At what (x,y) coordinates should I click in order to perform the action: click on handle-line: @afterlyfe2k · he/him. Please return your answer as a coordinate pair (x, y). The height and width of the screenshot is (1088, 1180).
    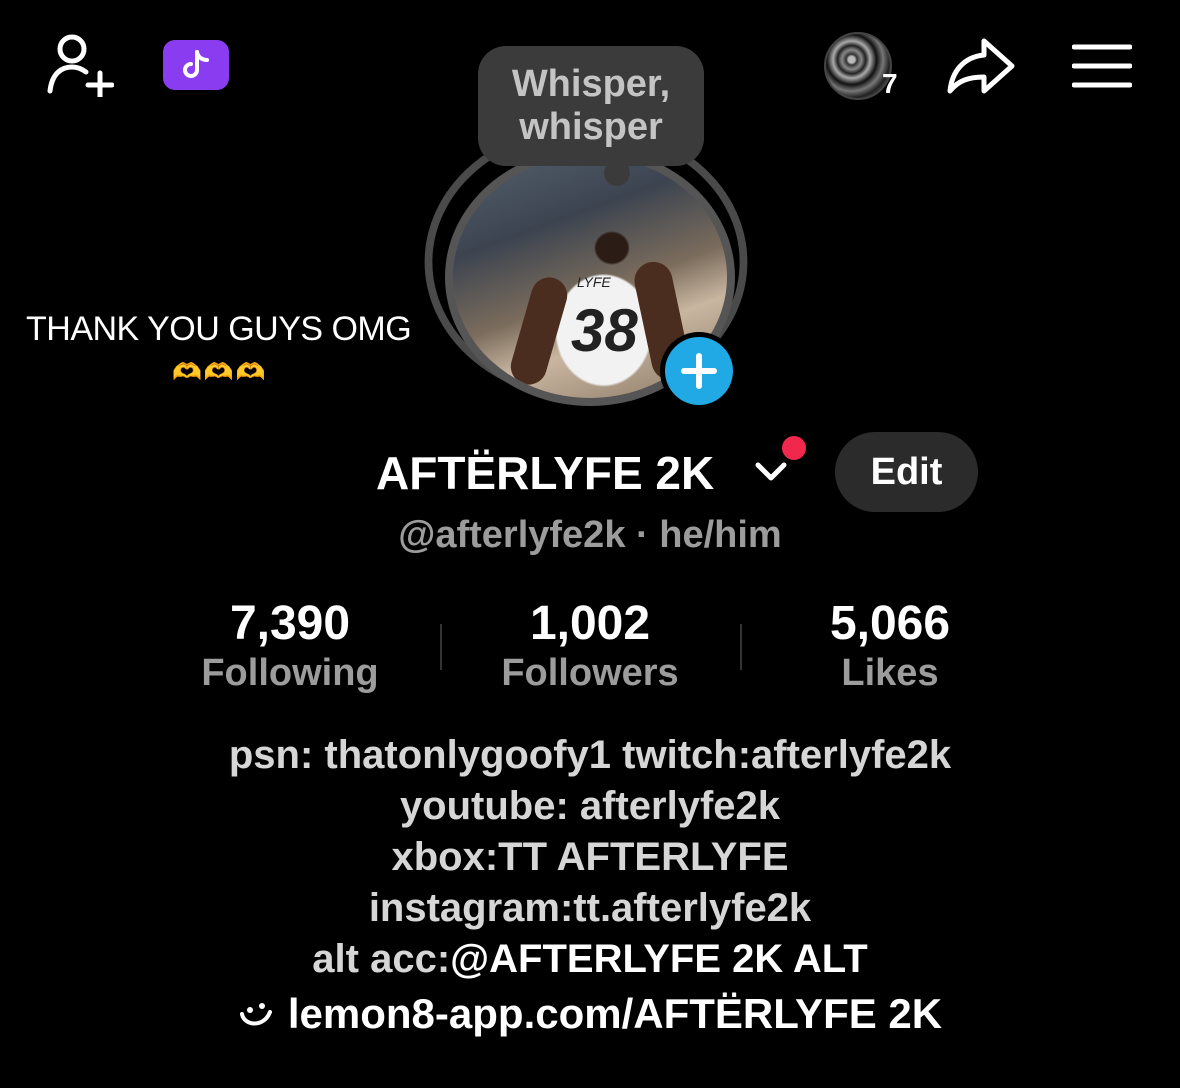
    Looking at the image, I should click on (590, 535).